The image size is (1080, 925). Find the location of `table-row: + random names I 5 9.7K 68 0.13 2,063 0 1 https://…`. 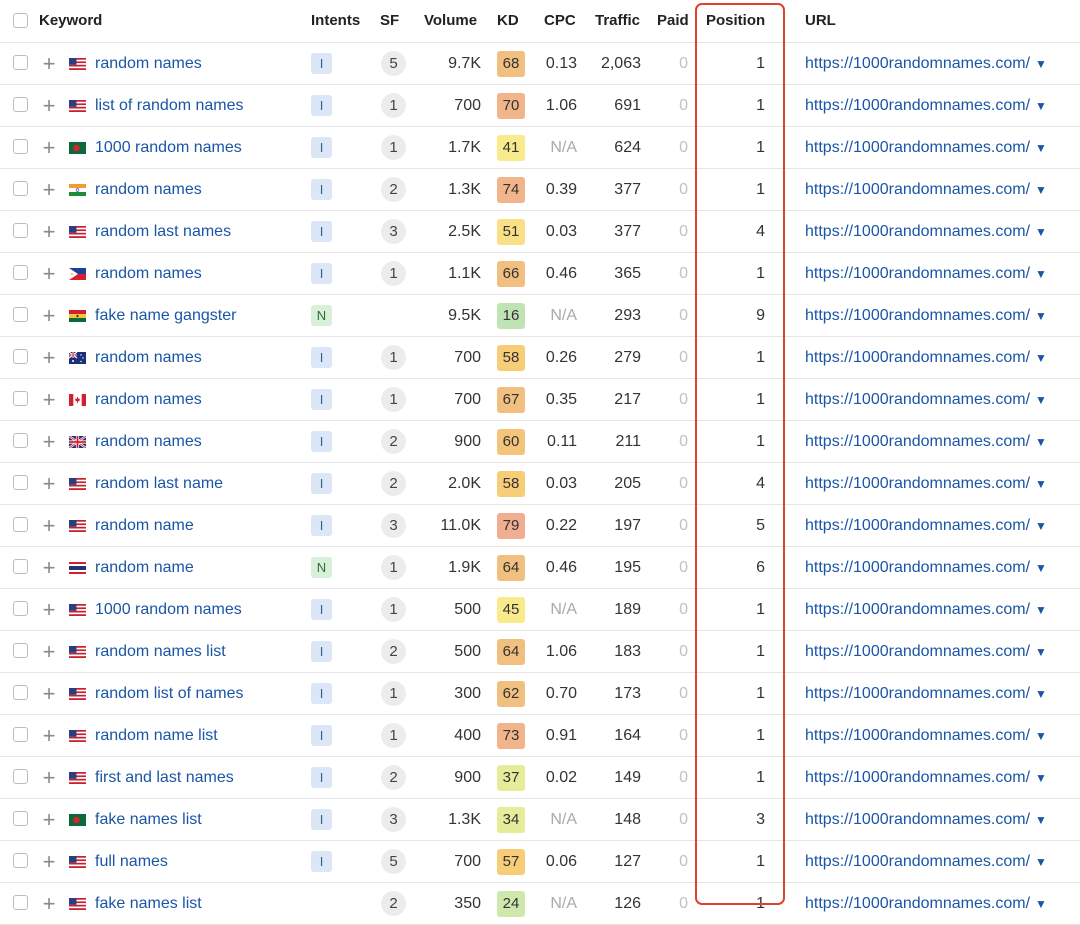

table-row: + random names I 5 9.7K 68 0.13 2,063 0 1 https://… is located at coordinates (540, 64).